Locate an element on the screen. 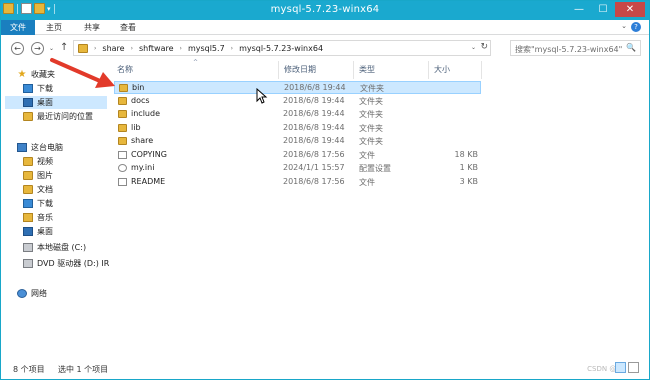  column-header-type: 类型 is located at coordinates (367, 69).